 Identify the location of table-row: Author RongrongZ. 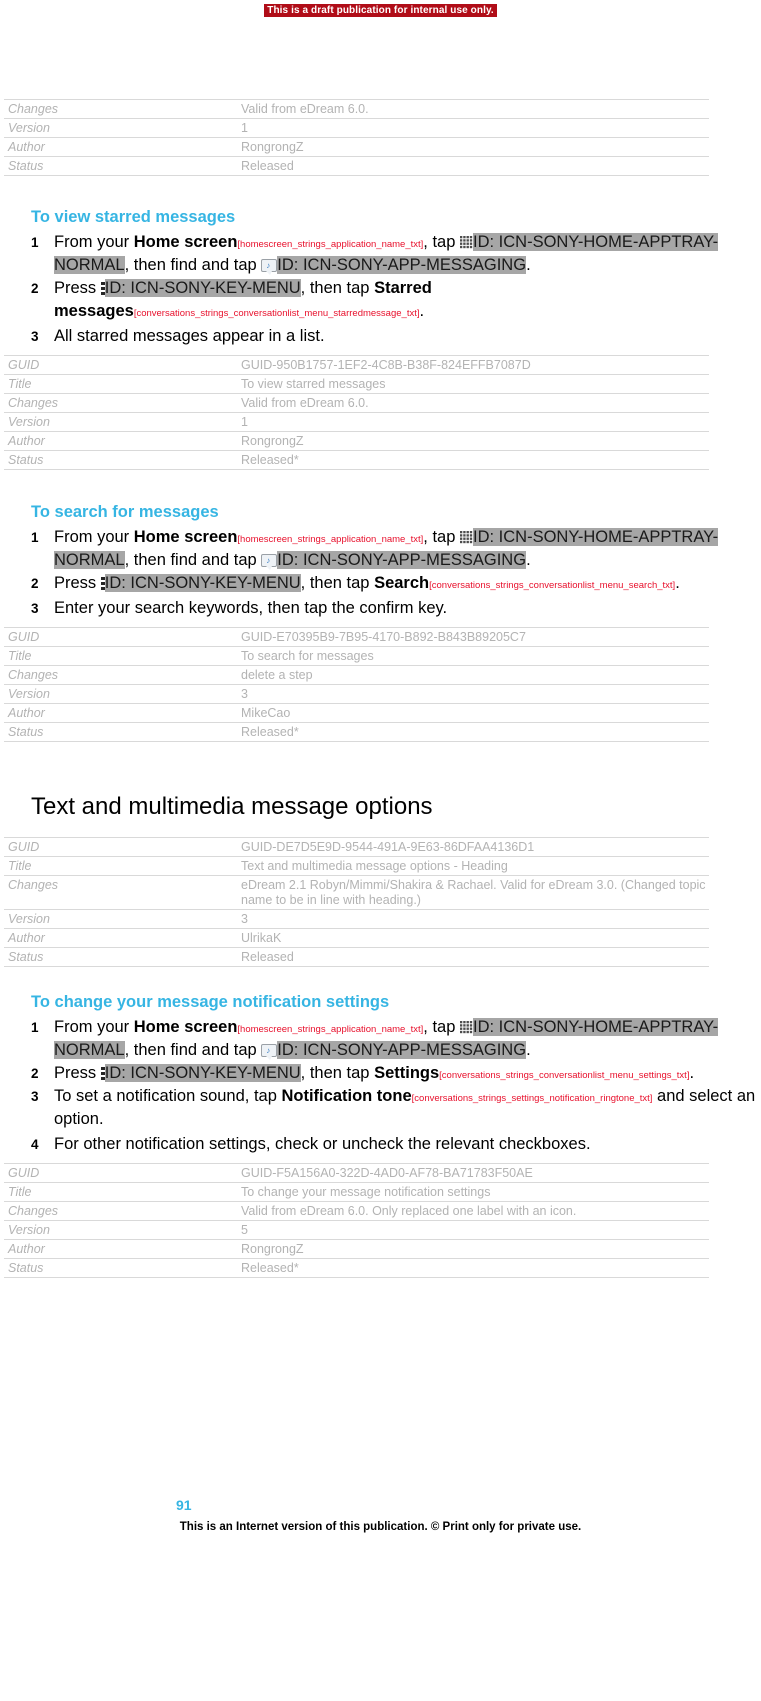
(356, 441).